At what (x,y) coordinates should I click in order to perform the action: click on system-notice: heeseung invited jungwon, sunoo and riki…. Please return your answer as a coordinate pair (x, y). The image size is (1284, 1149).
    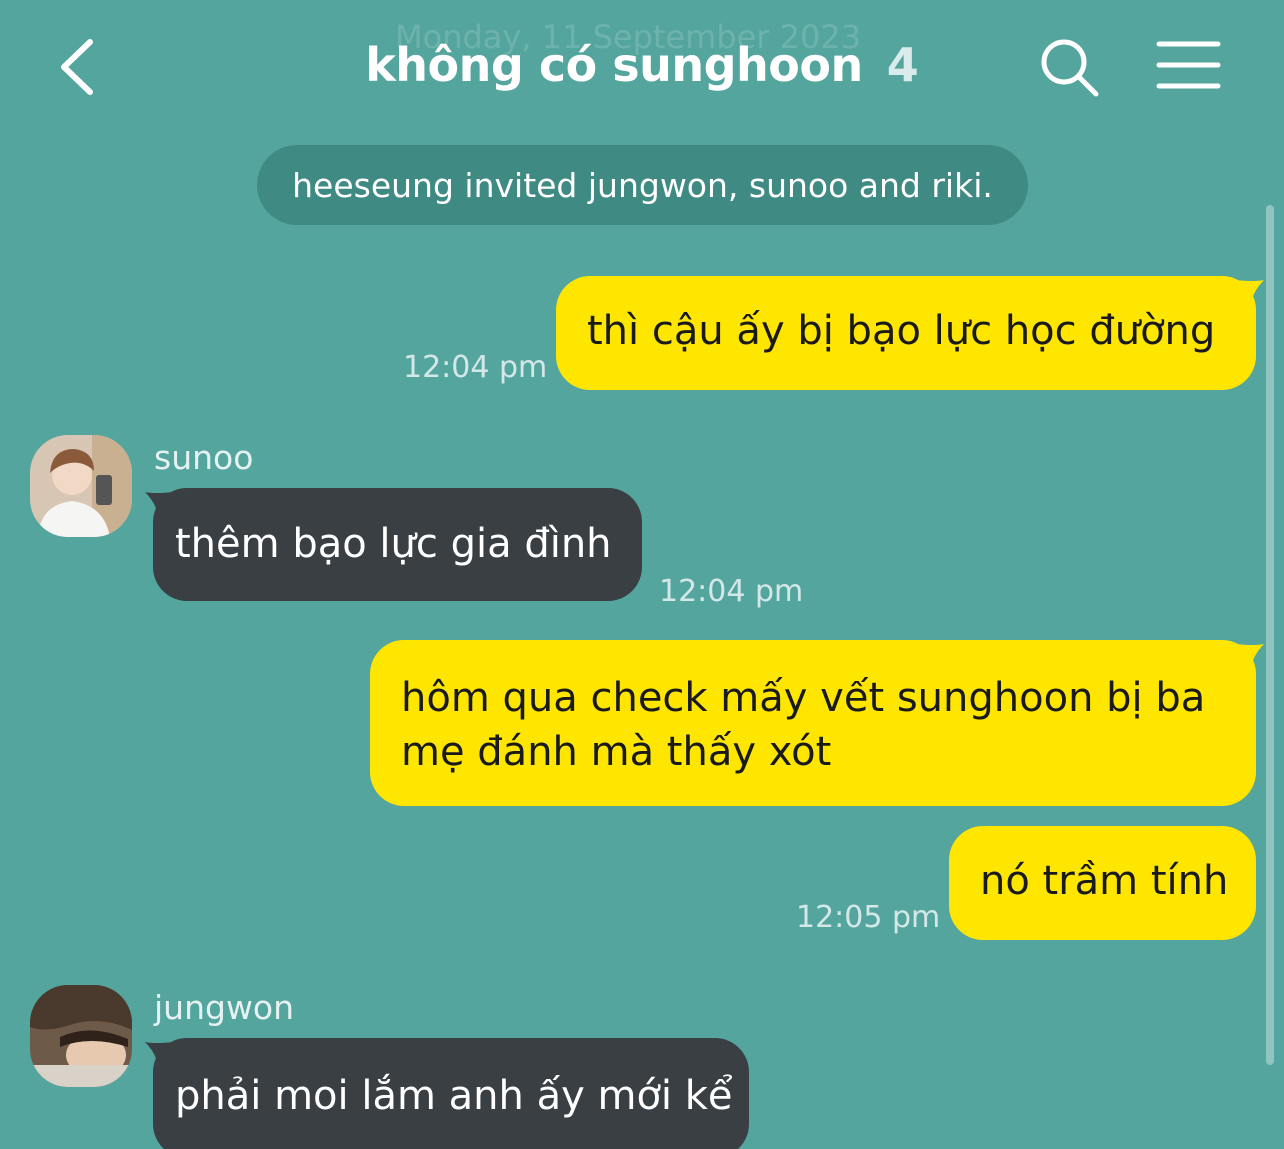
    Looking at the image, I should click on (642, 185).